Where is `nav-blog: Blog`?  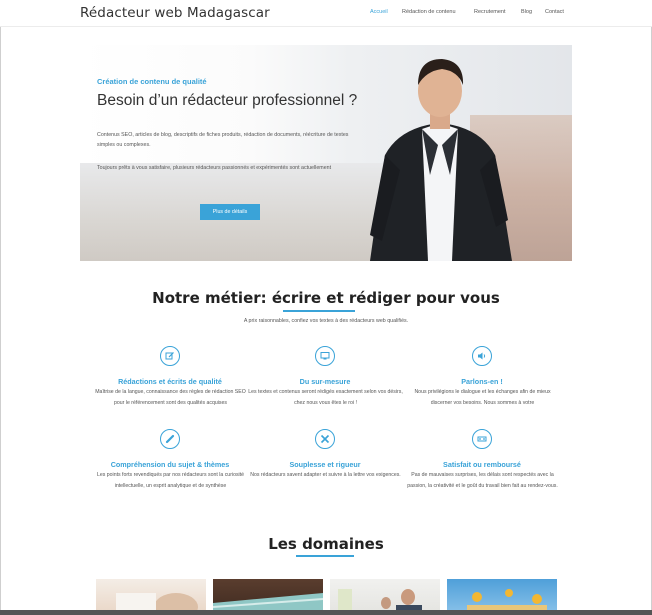
nav-blog: Blog is located at coordinates (526, 12).